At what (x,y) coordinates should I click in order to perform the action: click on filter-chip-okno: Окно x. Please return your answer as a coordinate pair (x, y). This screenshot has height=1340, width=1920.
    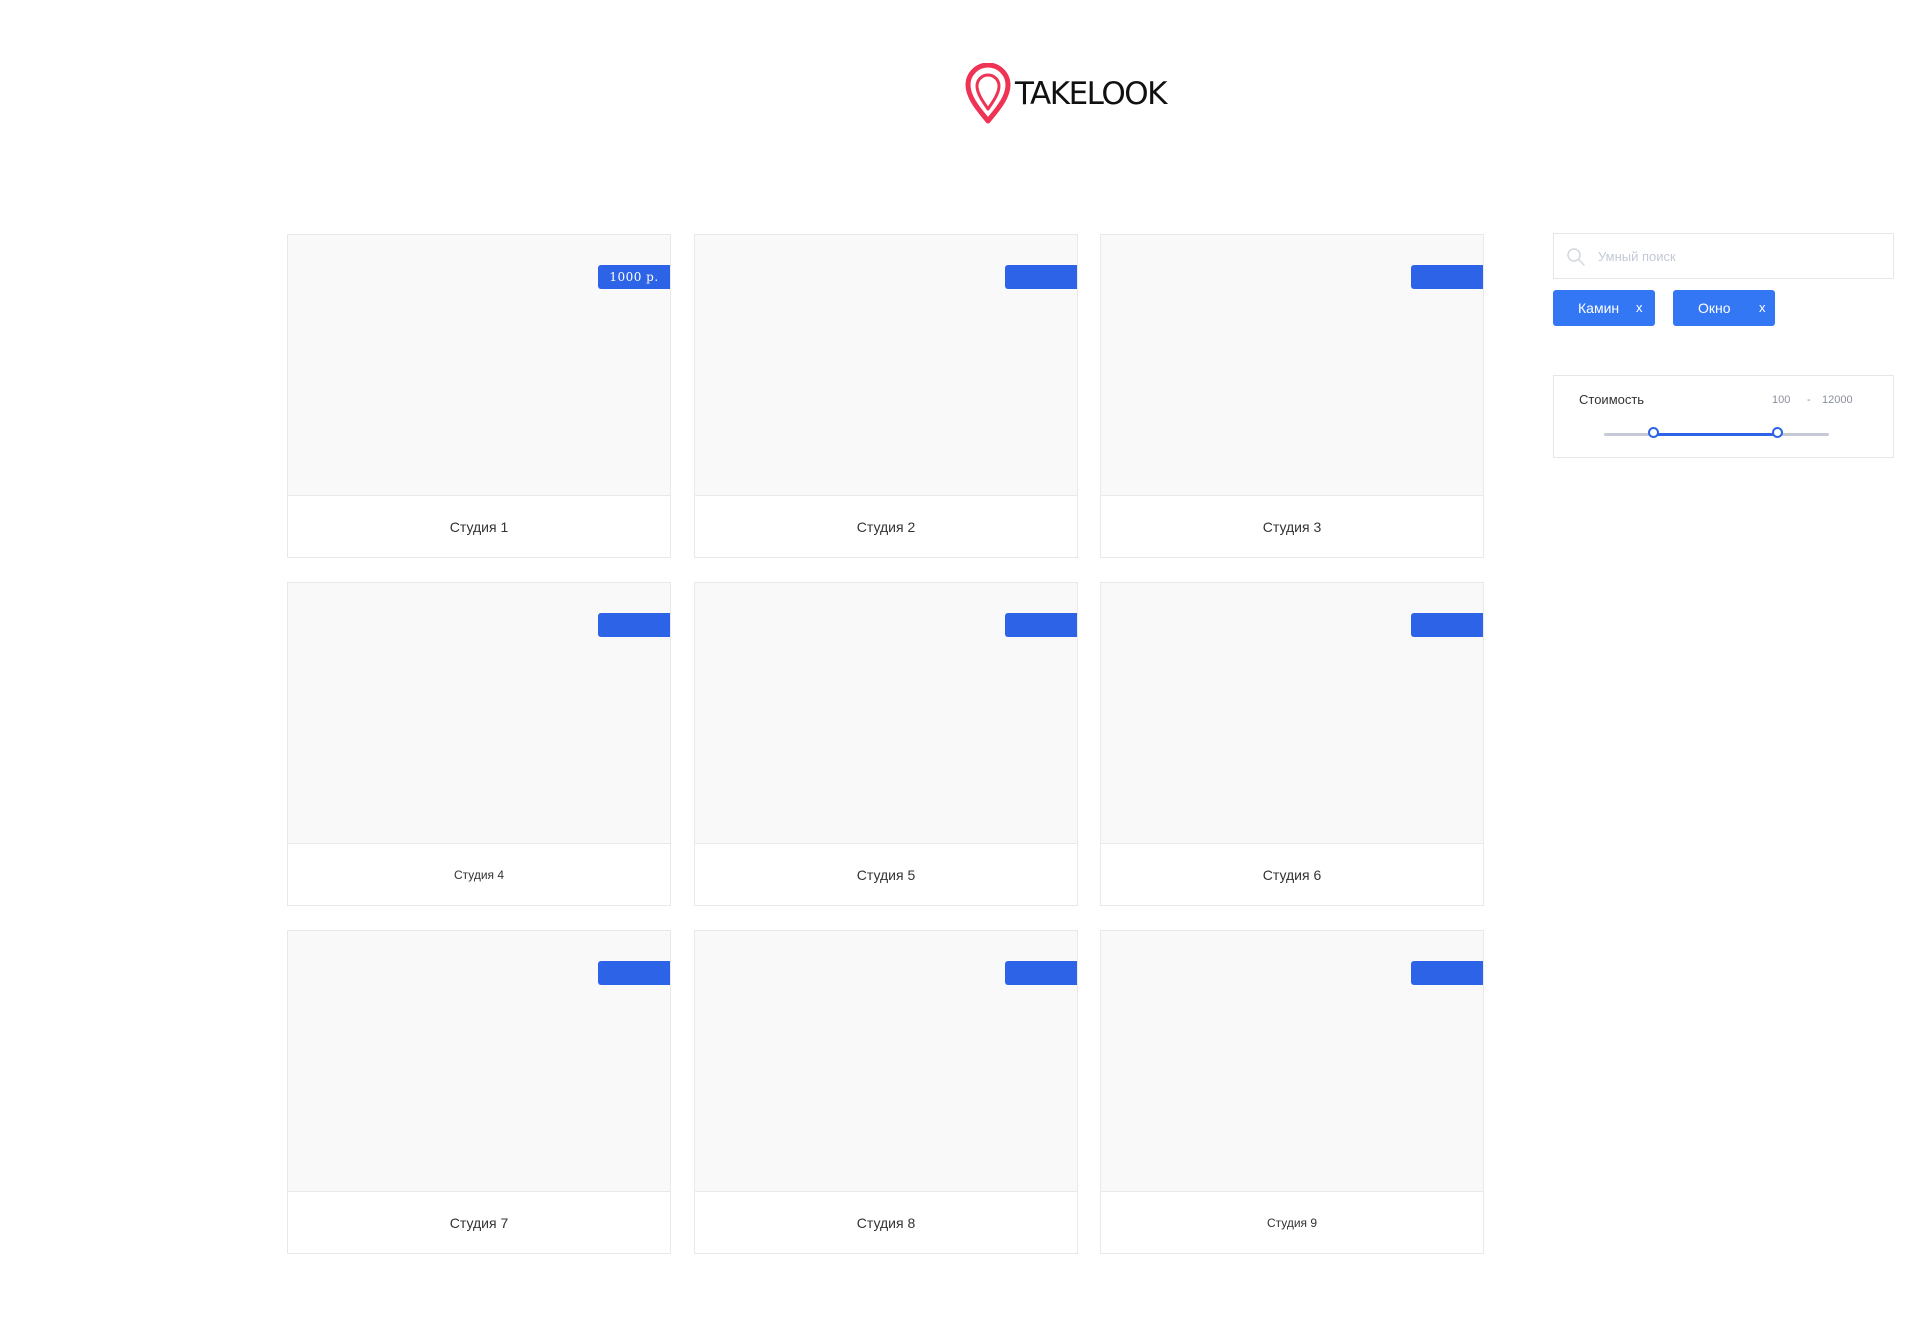
    Looking at the image, I should click on (1724, 308).